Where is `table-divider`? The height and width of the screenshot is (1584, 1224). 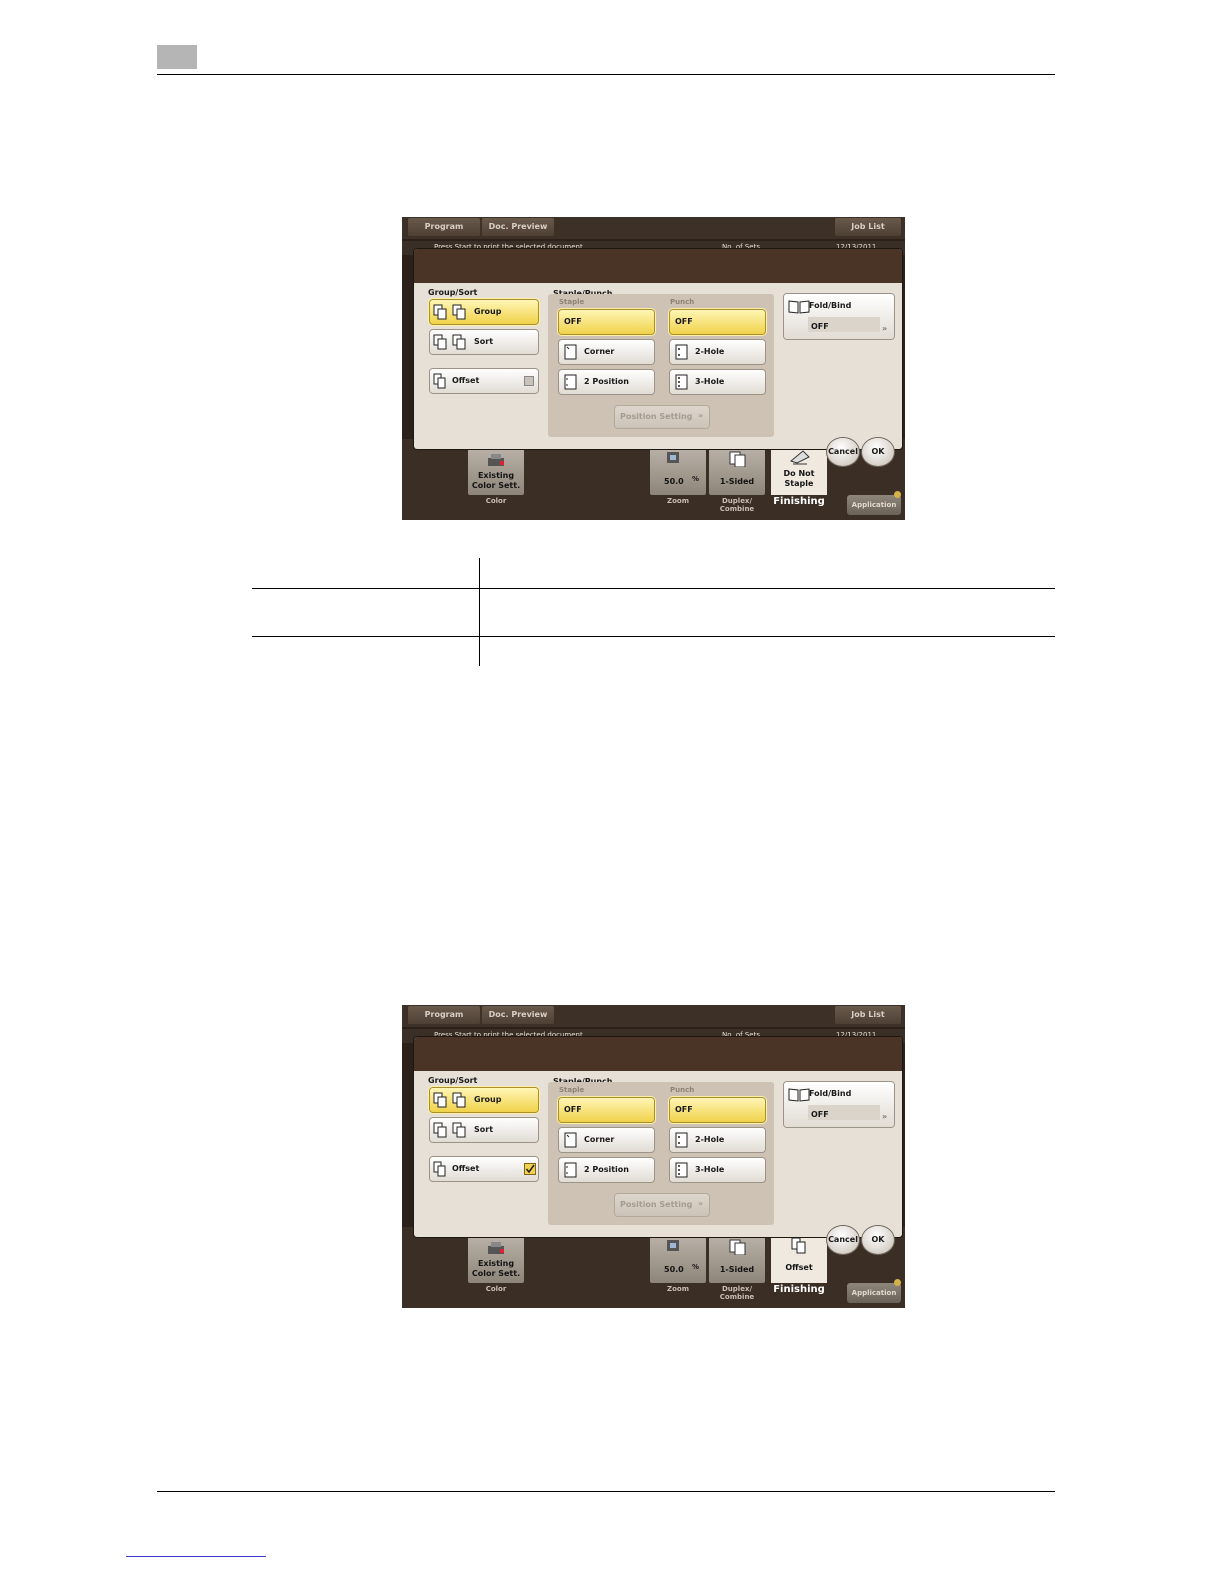
table-divider is located at coordinates (653, 588).